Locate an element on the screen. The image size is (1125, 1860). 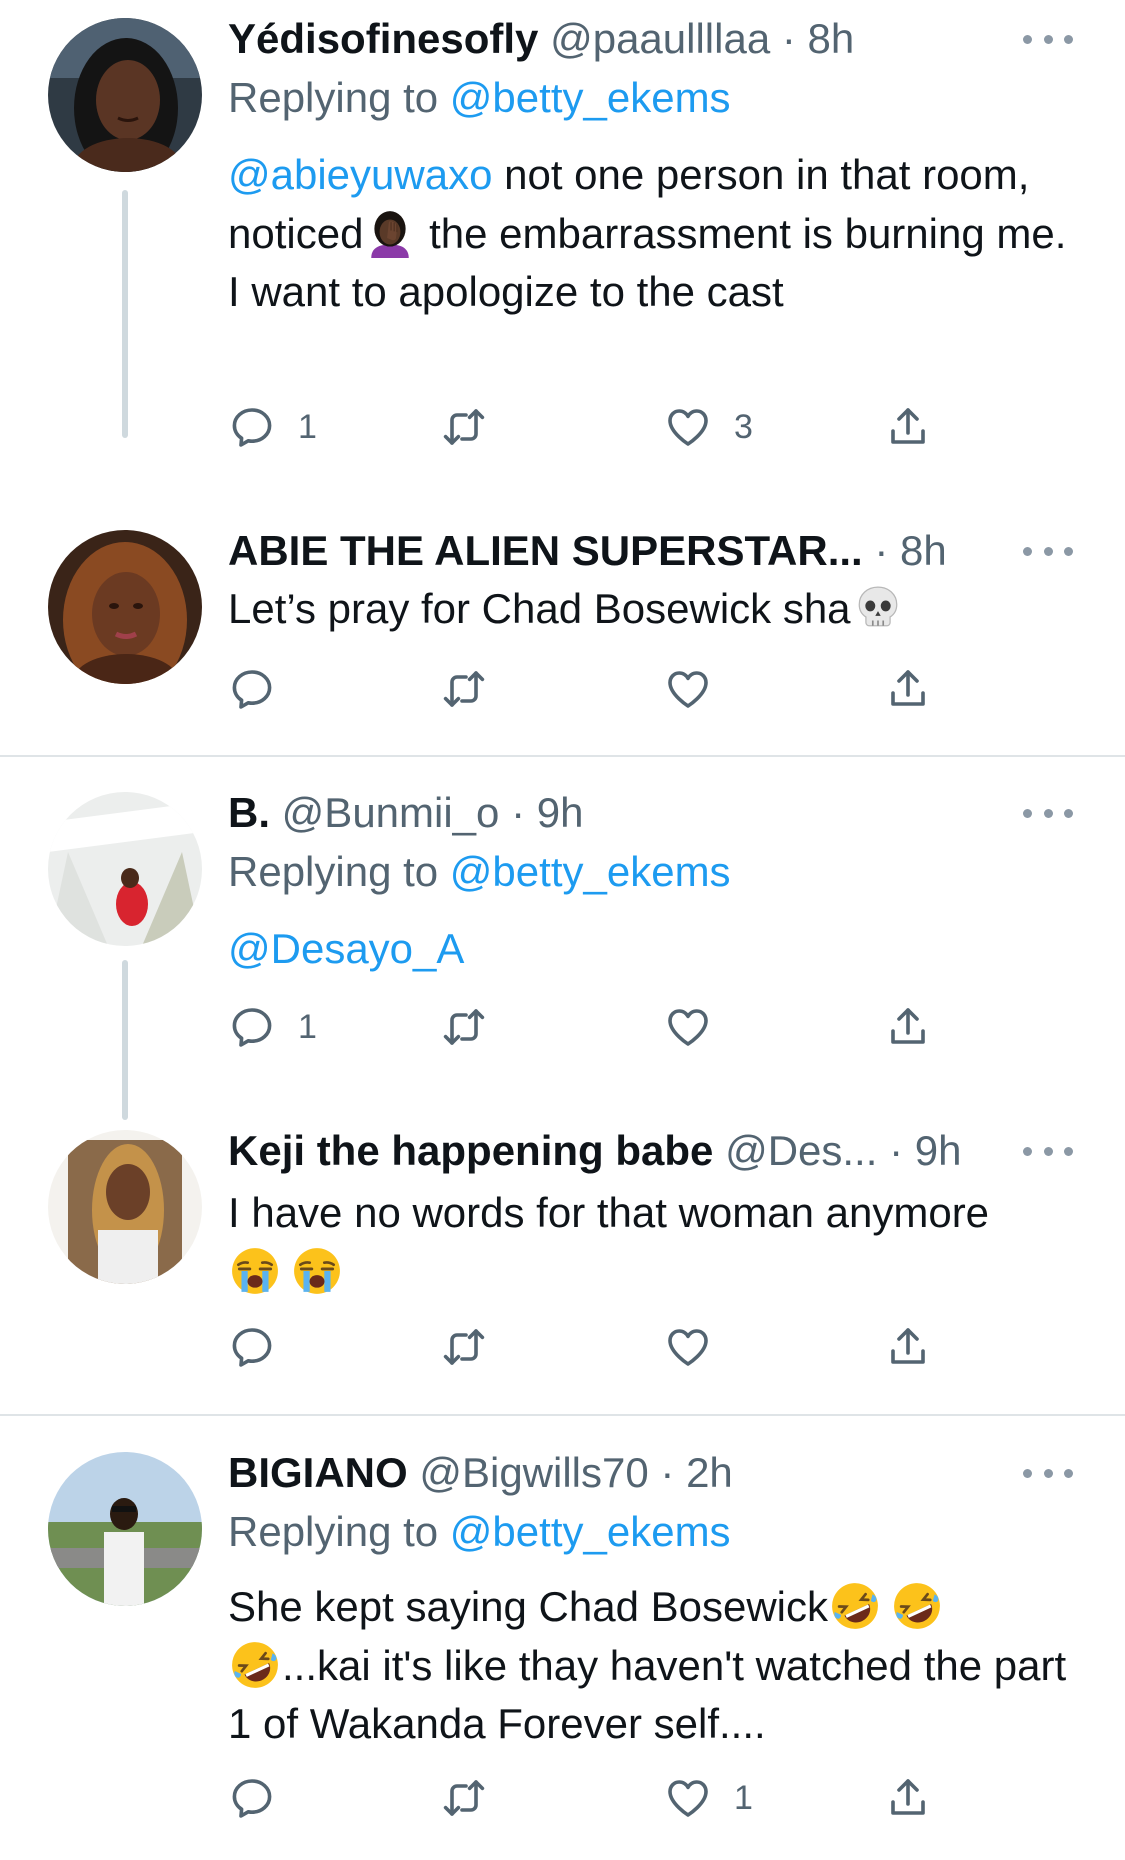
display-name: B. is located at coordinates (249, 812).